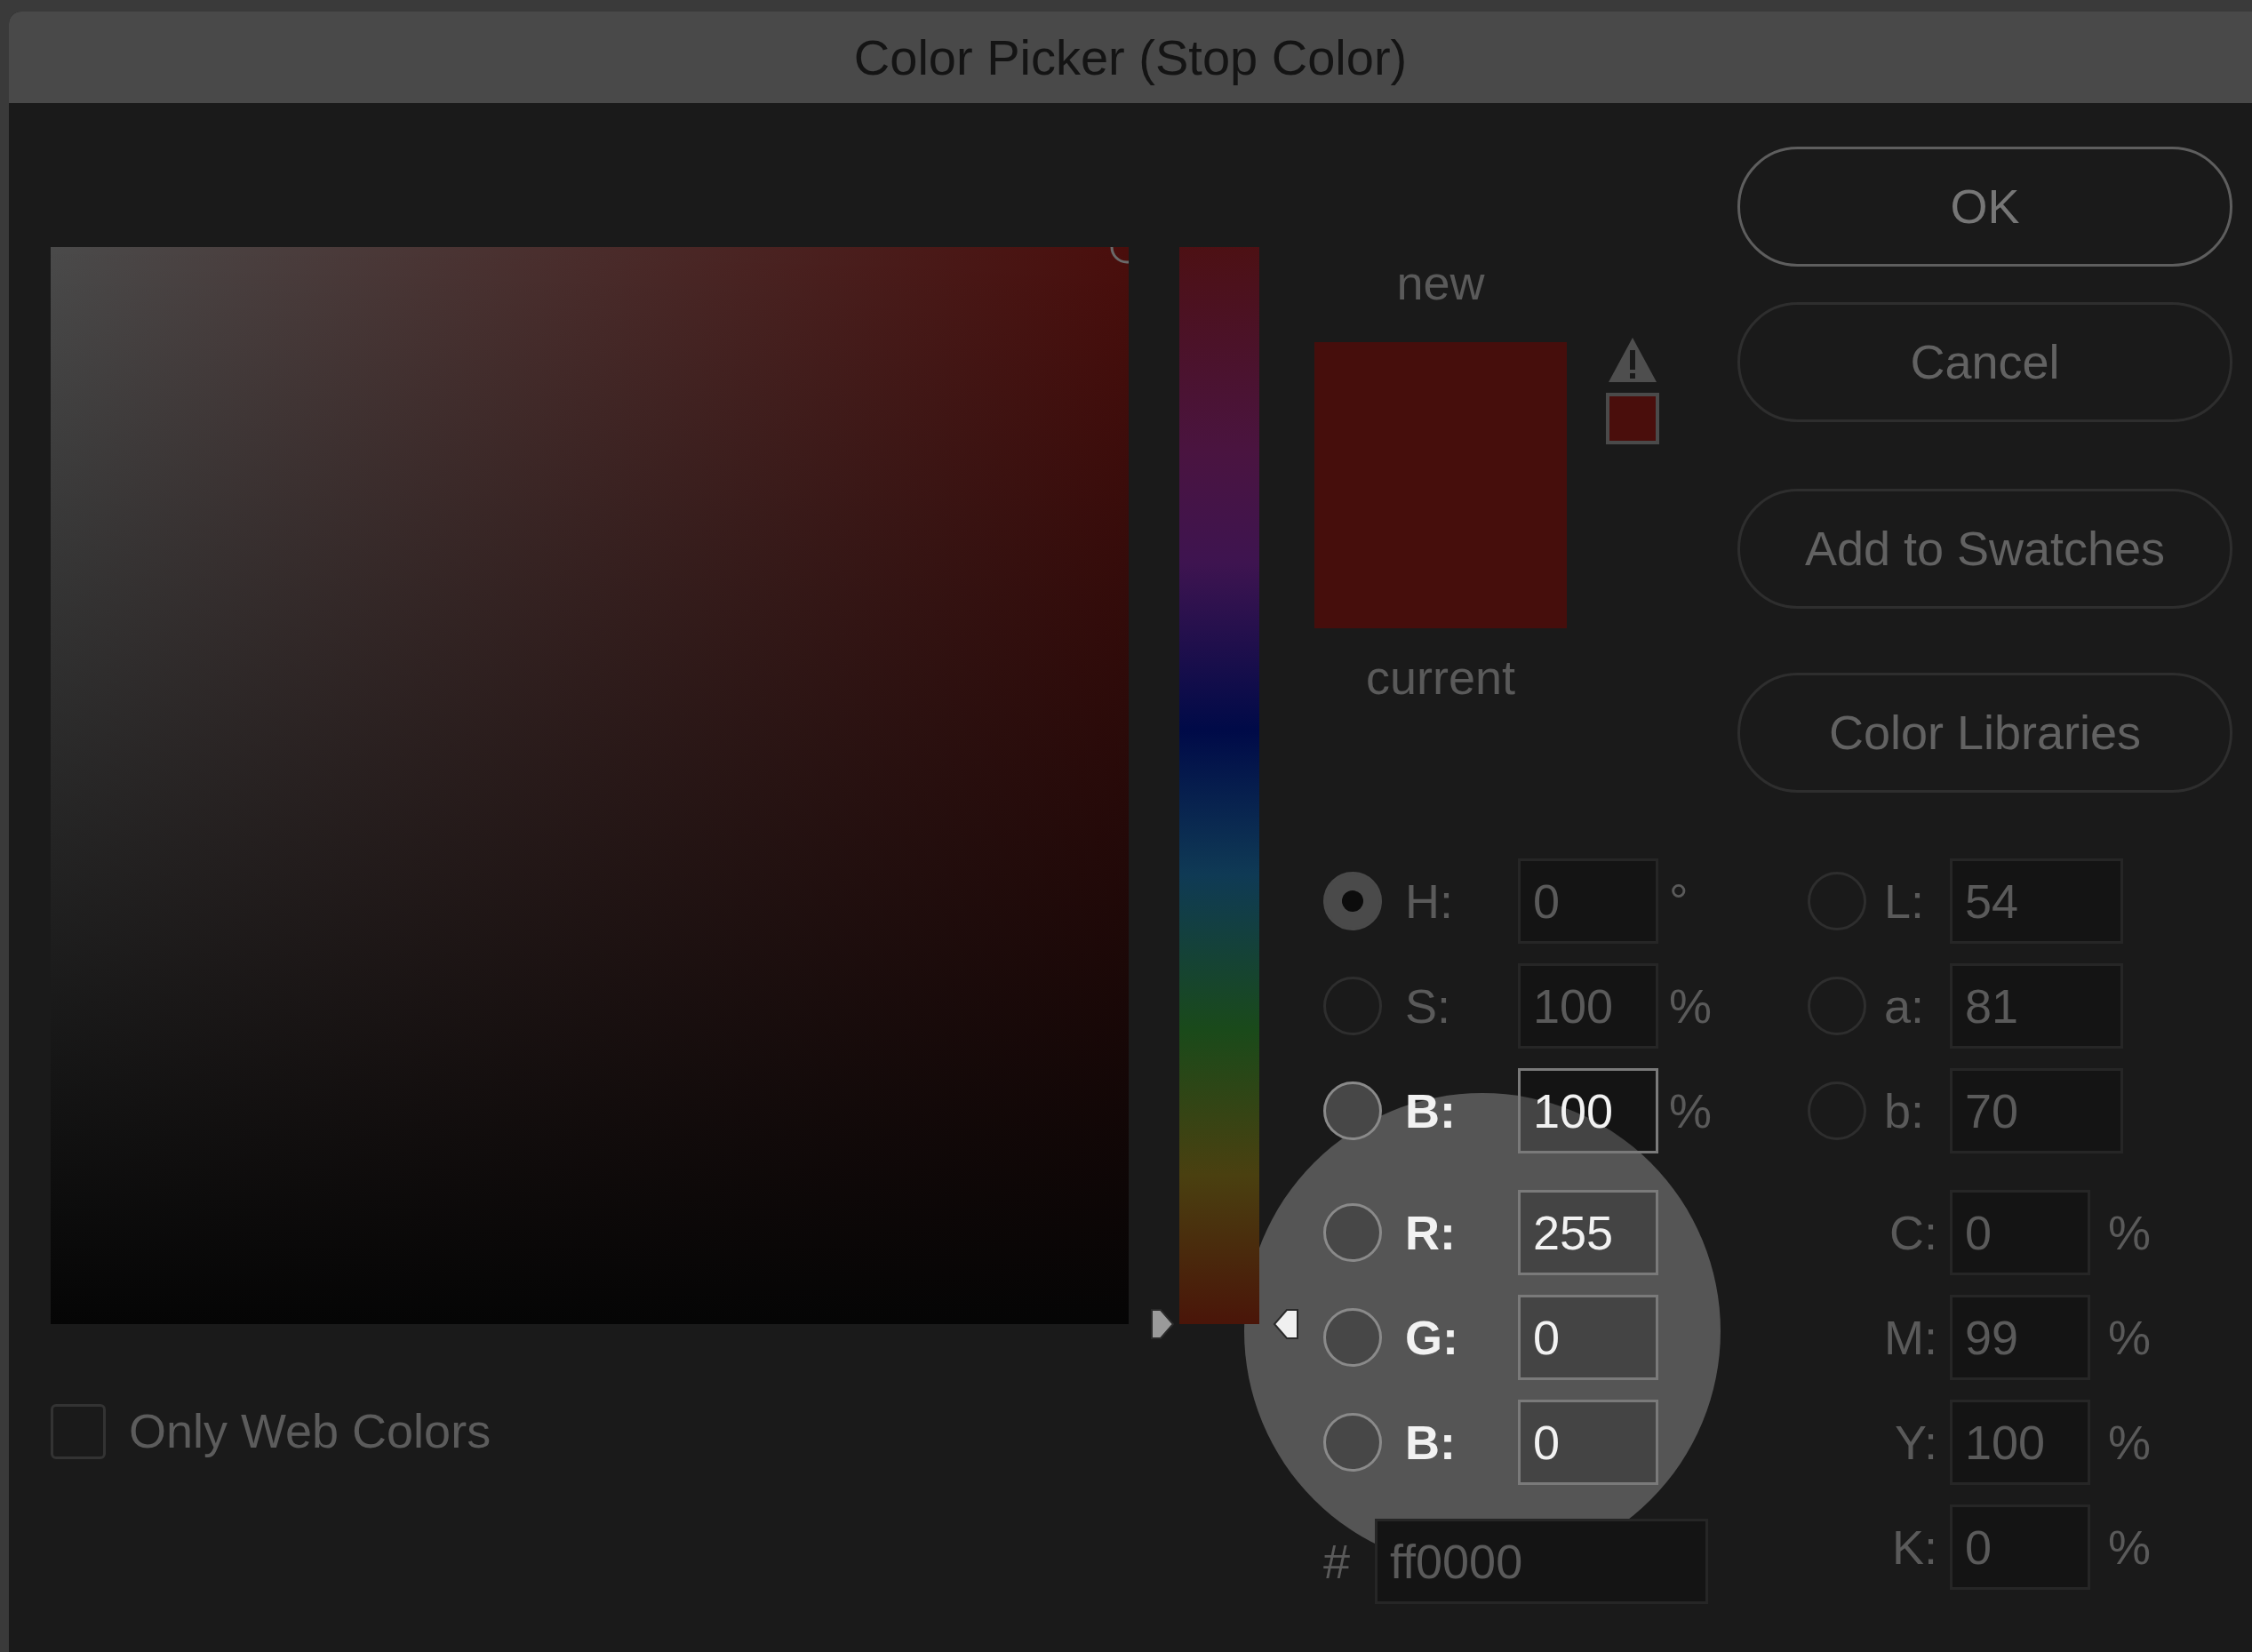 The image size is (2252, 1652). Describe the element at coordinates (1432, 1337) in the screenshot. I see `field-label: G:` at that location.